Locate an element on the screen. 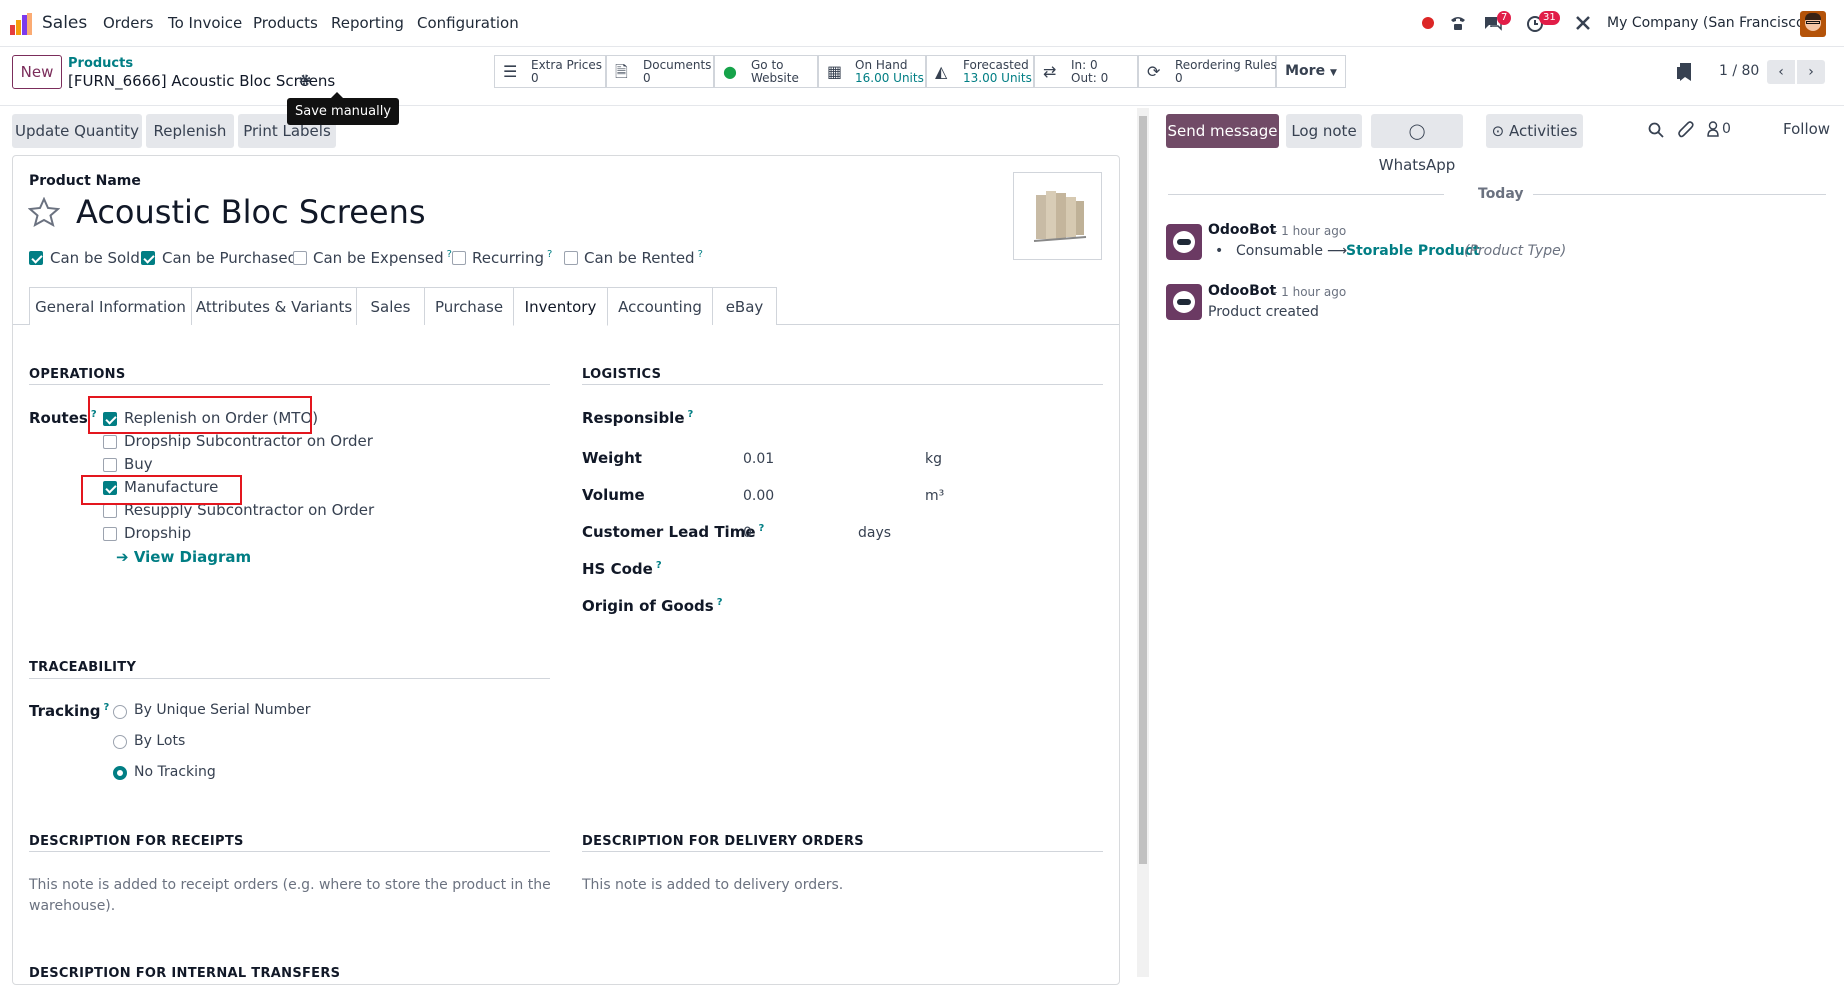 This screenshot has width=1844, height=985. activities-button: ⊙ Activities is located at coordinates (1534, 131).